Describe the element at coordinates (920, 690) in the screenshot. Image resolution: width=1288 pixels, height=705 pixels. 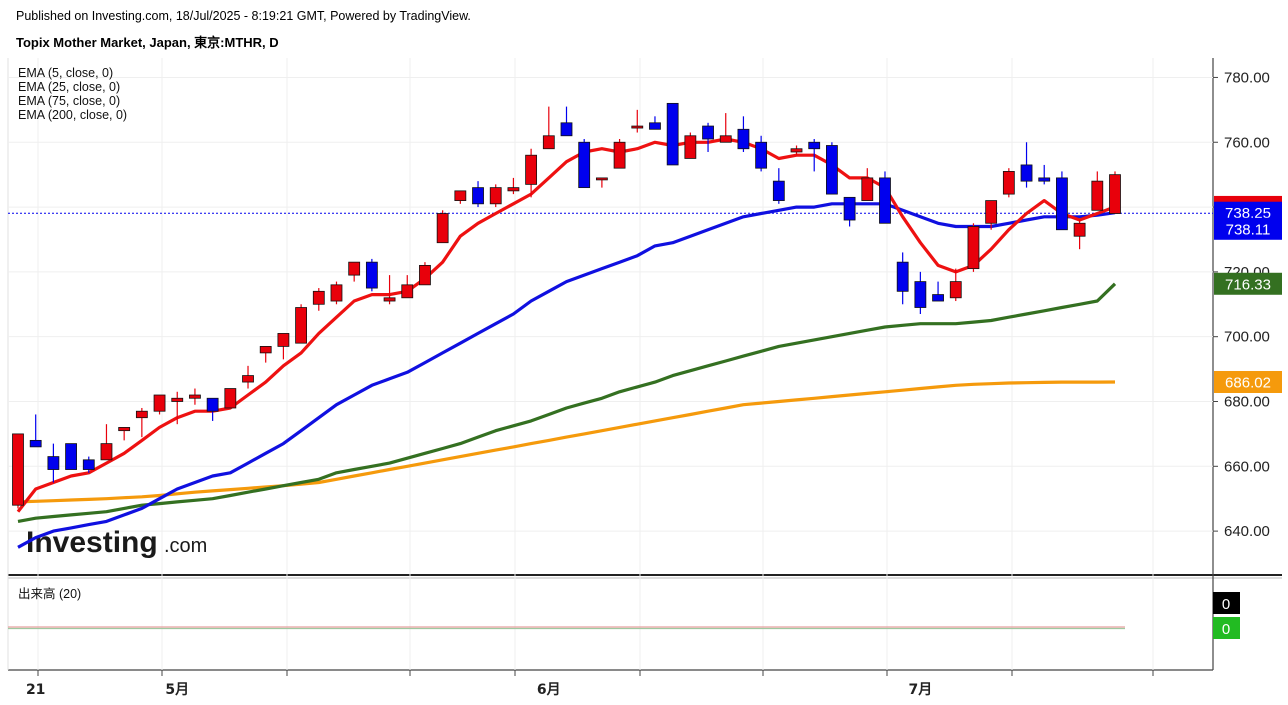
I see `x-tick-label: 7月` at that location.